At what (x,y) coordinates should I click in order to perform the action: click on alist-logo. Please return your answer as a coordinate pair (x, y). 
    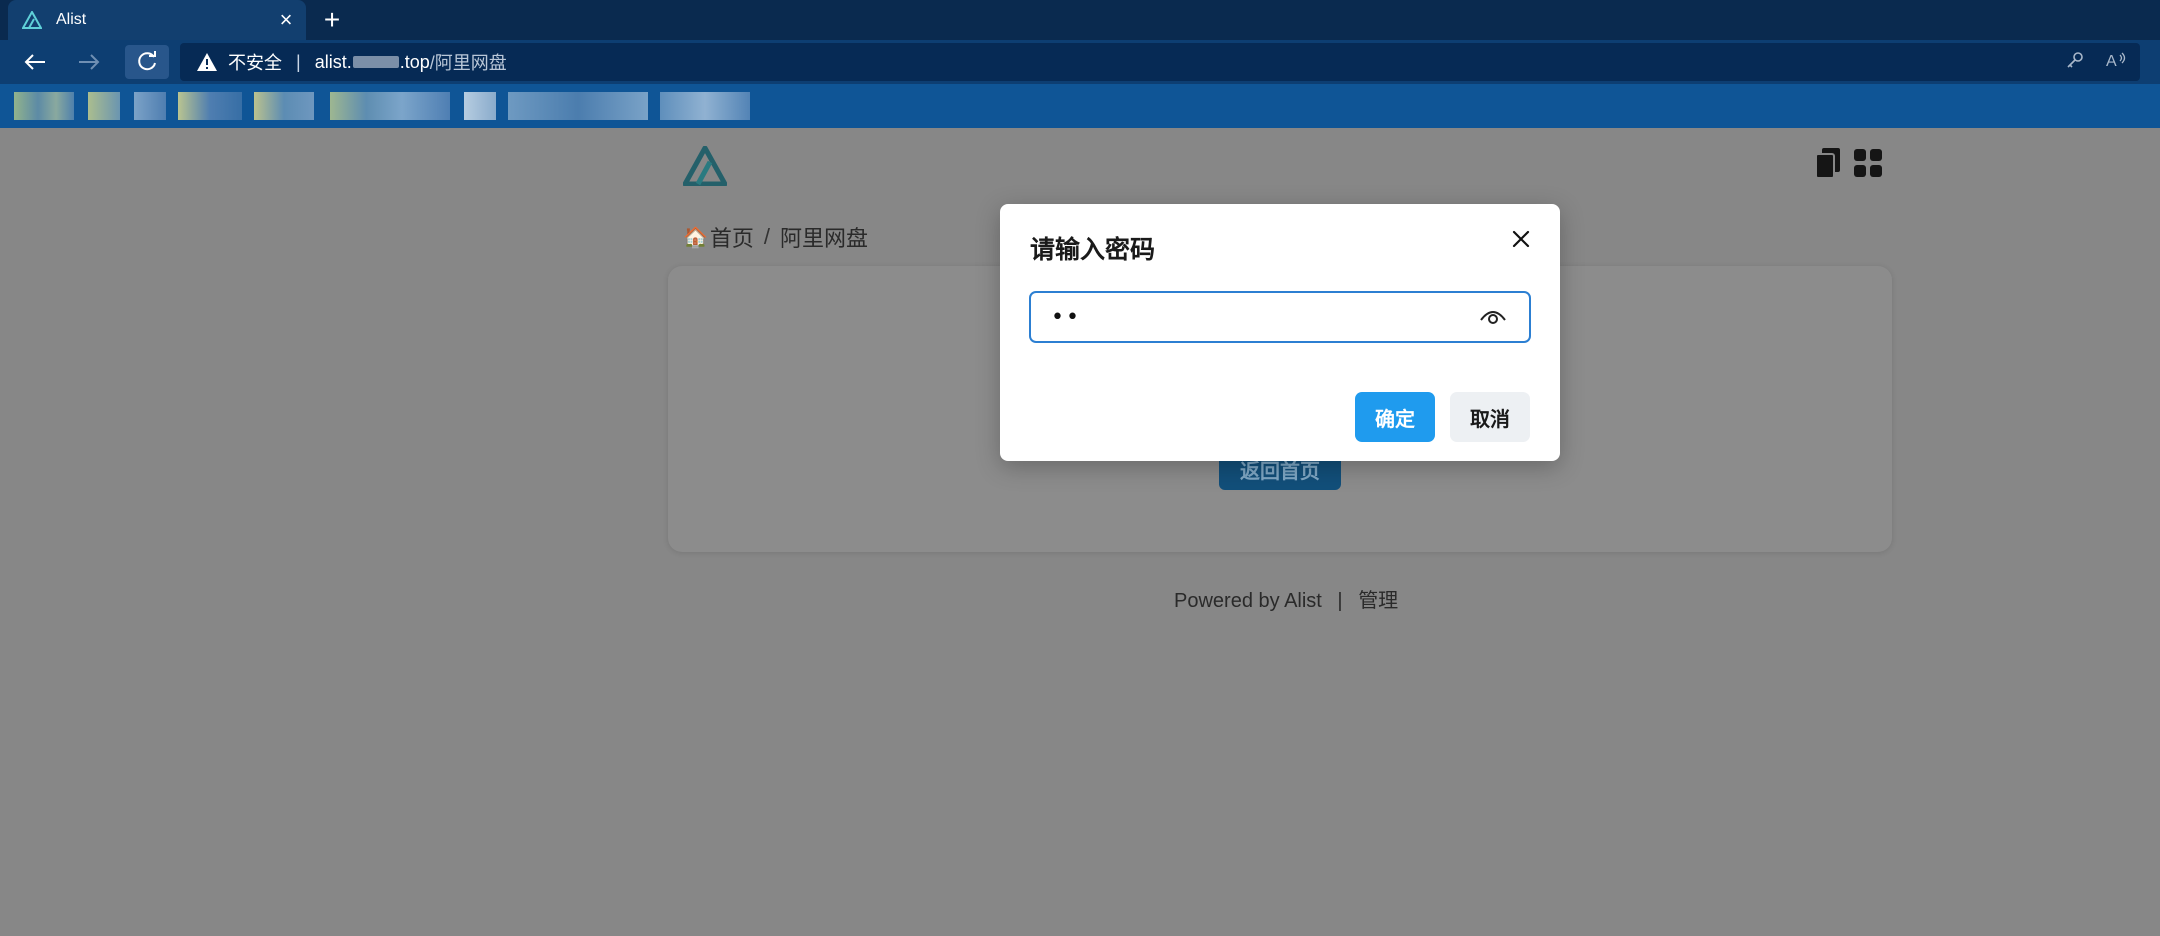
    Looking at the image, I should click on (705, 166).